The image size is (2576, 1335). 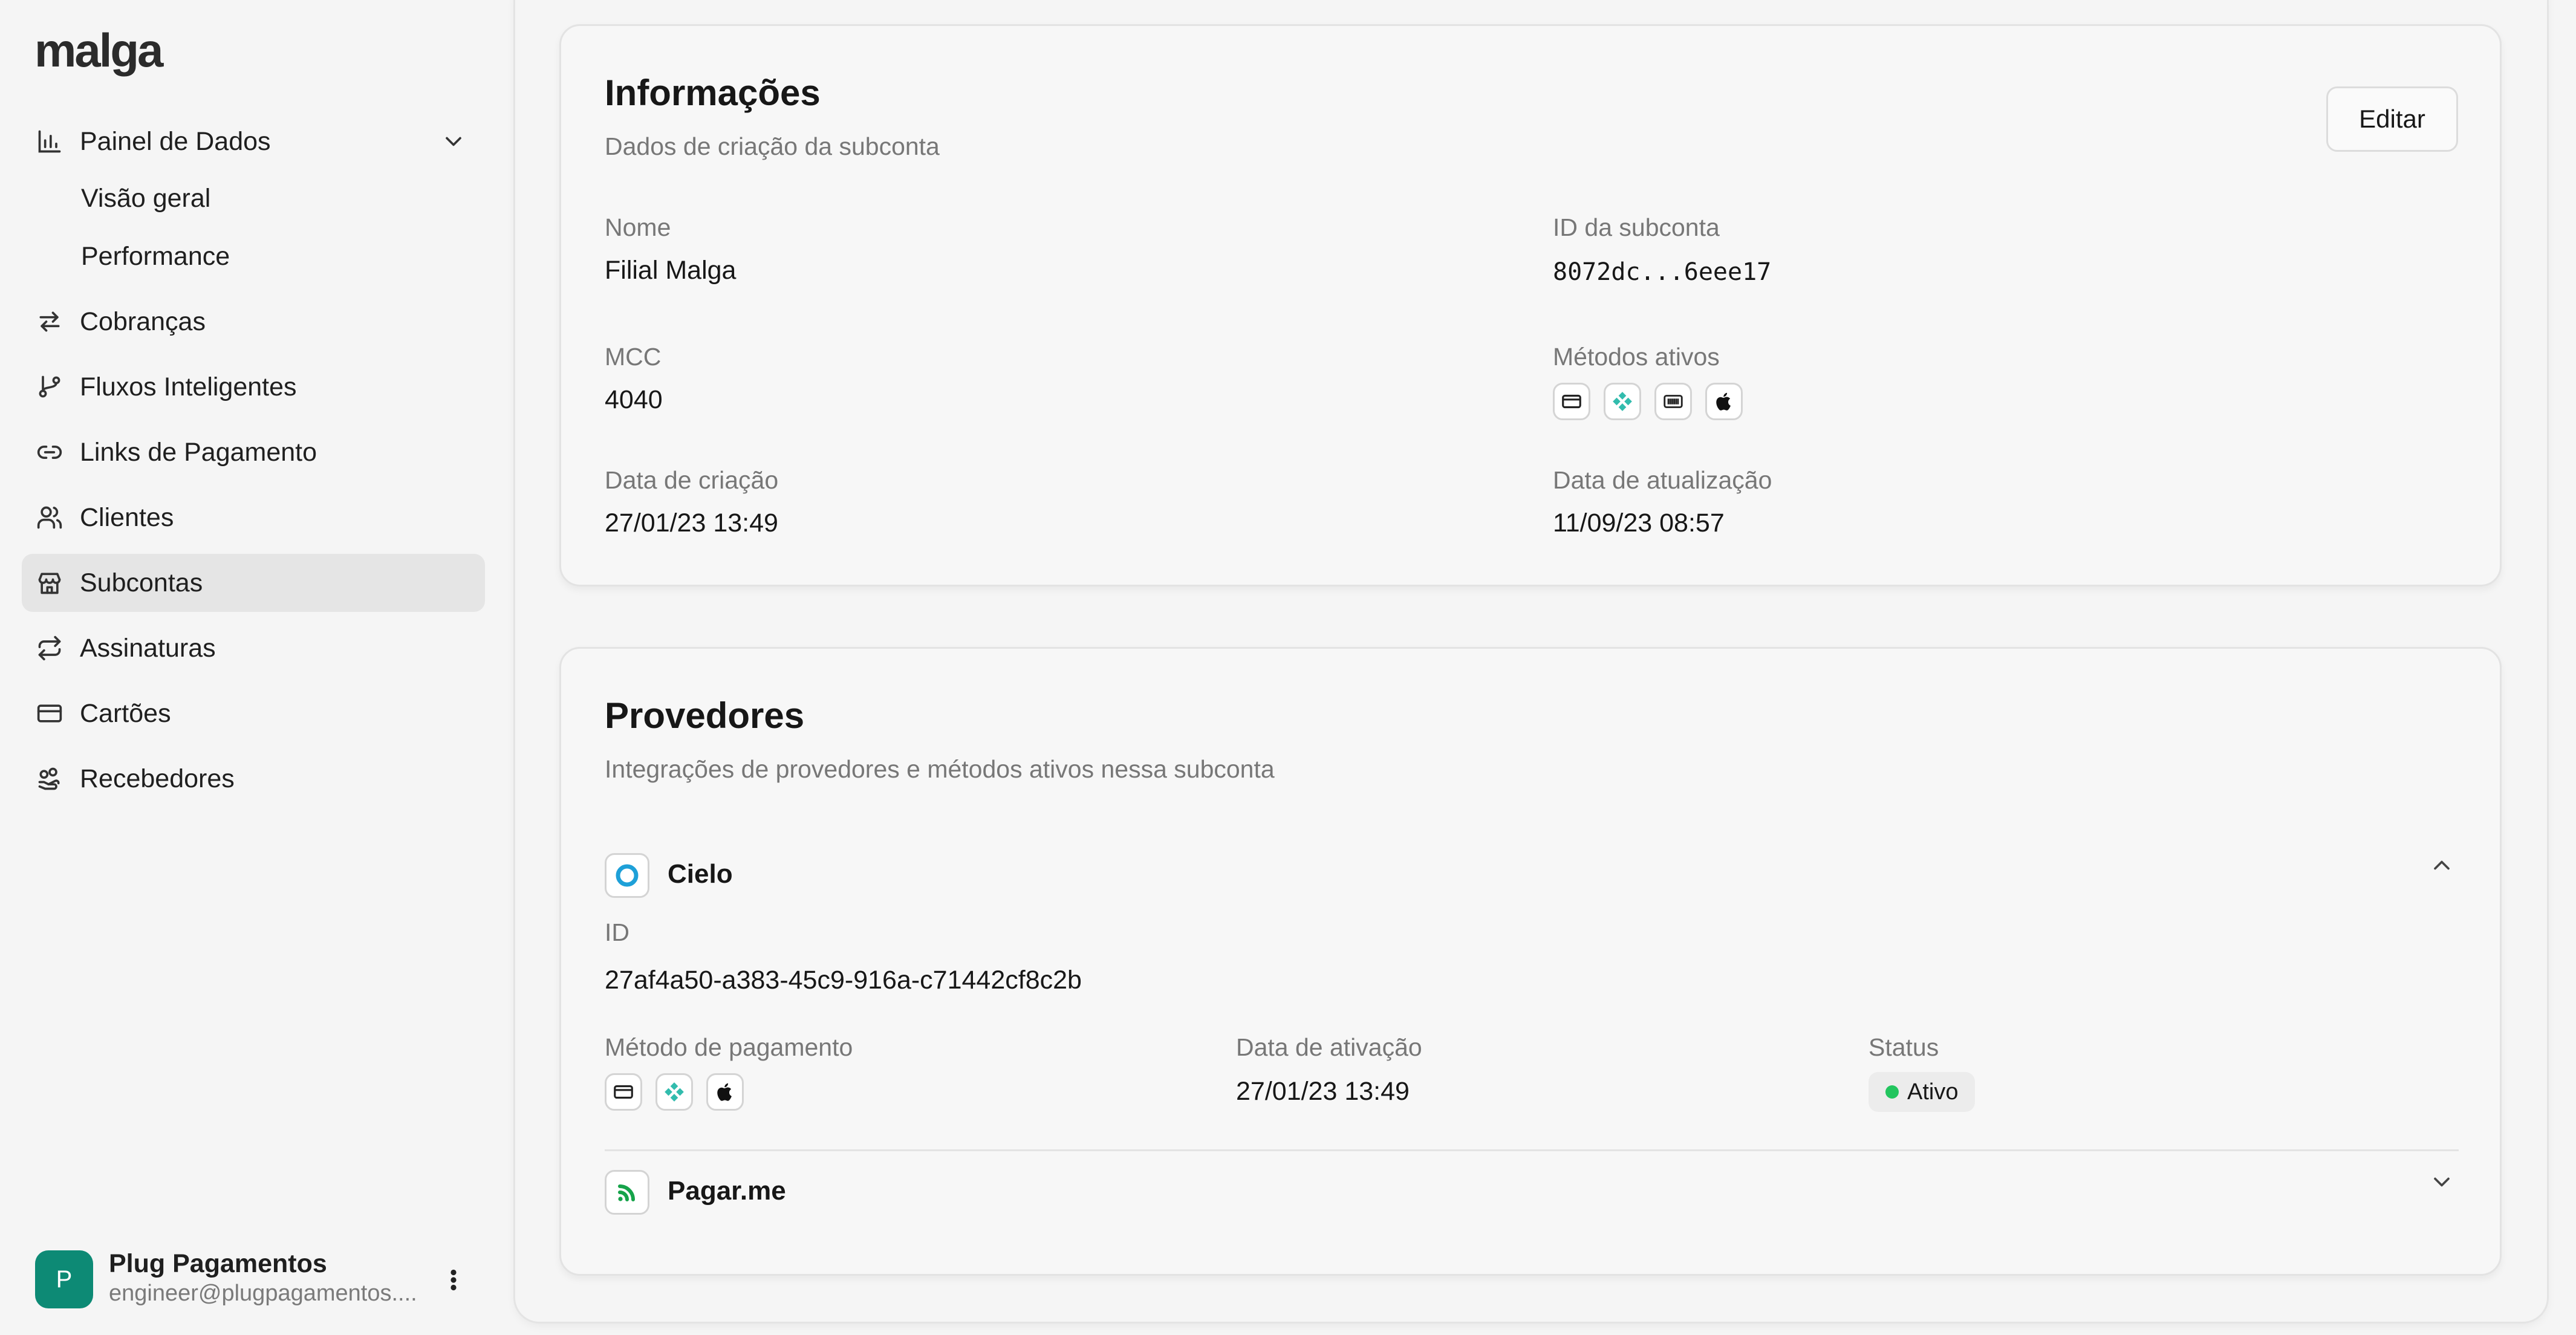 I want to click on sidebar-subitem-performance: Performance, so click(x=155, y=256).